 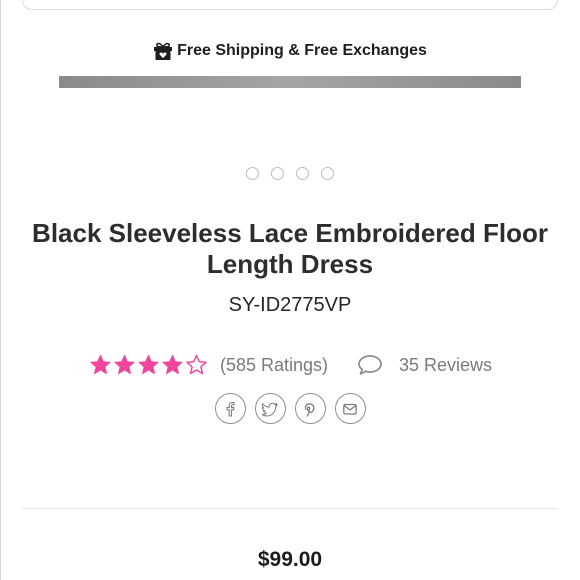 What do you see at coordinates (290, 5) in the screenshot?
I see `top-card-edge` at bounding box center [290, 5].